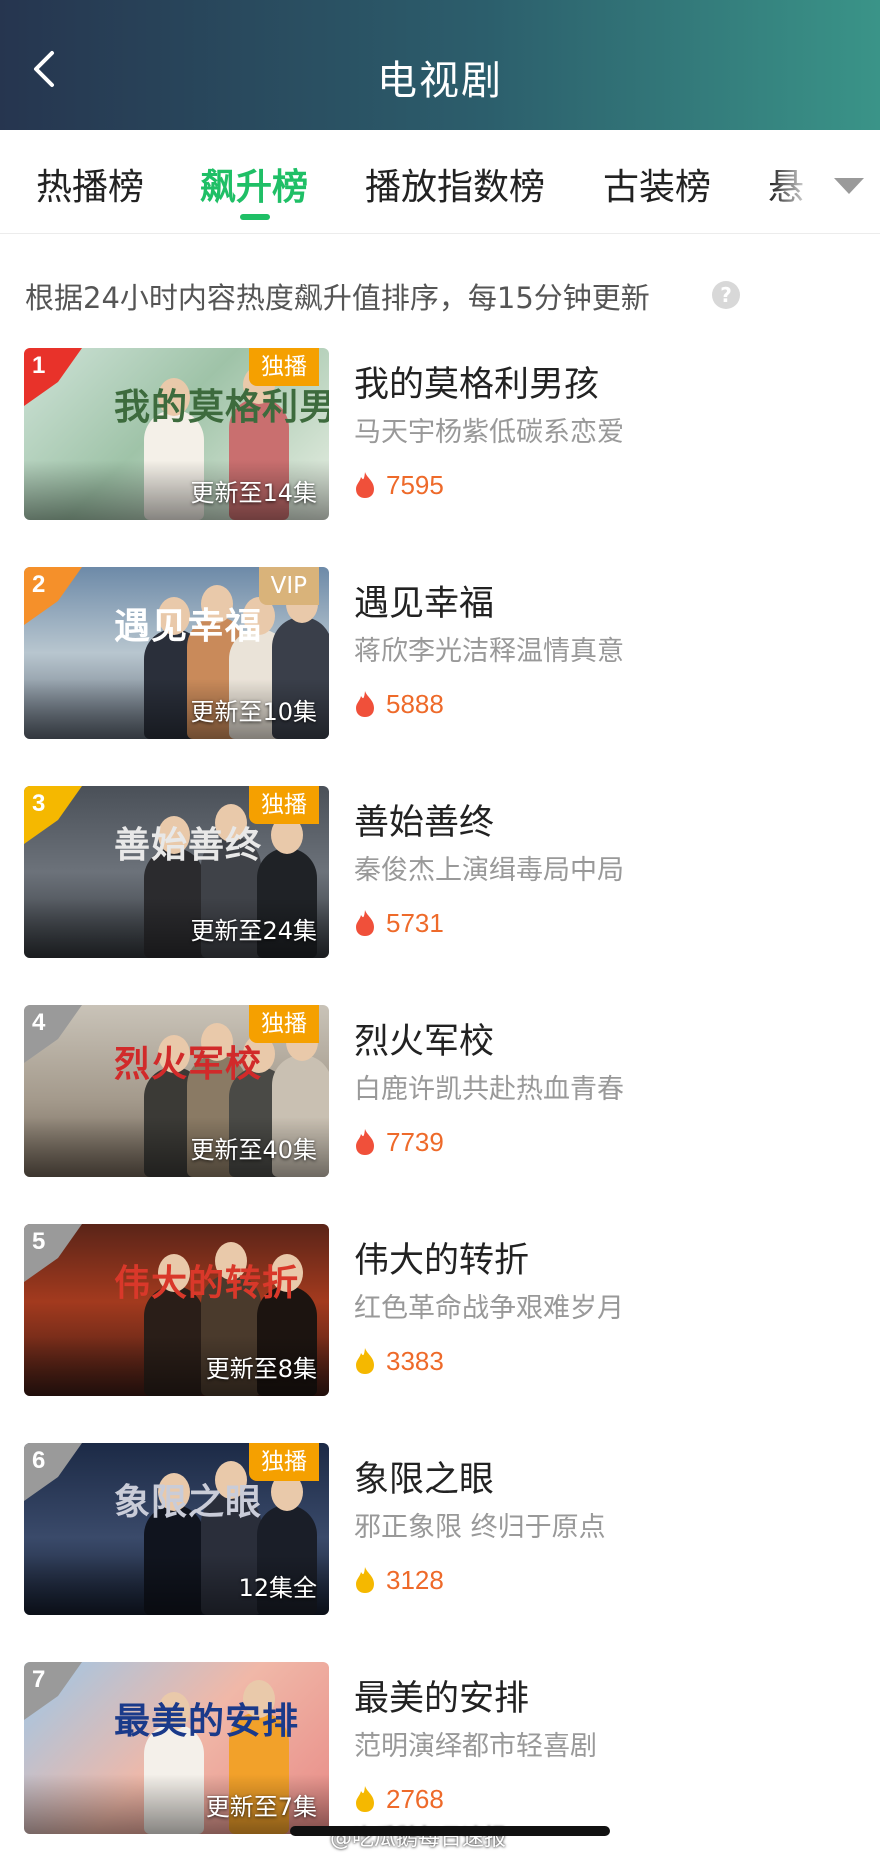 The height and width of the screenshot is (1855, 880). Describe the element at coordinates (207, 1283) in the screenshot. I see `poster-title-art: 伟大的转折` at that location.